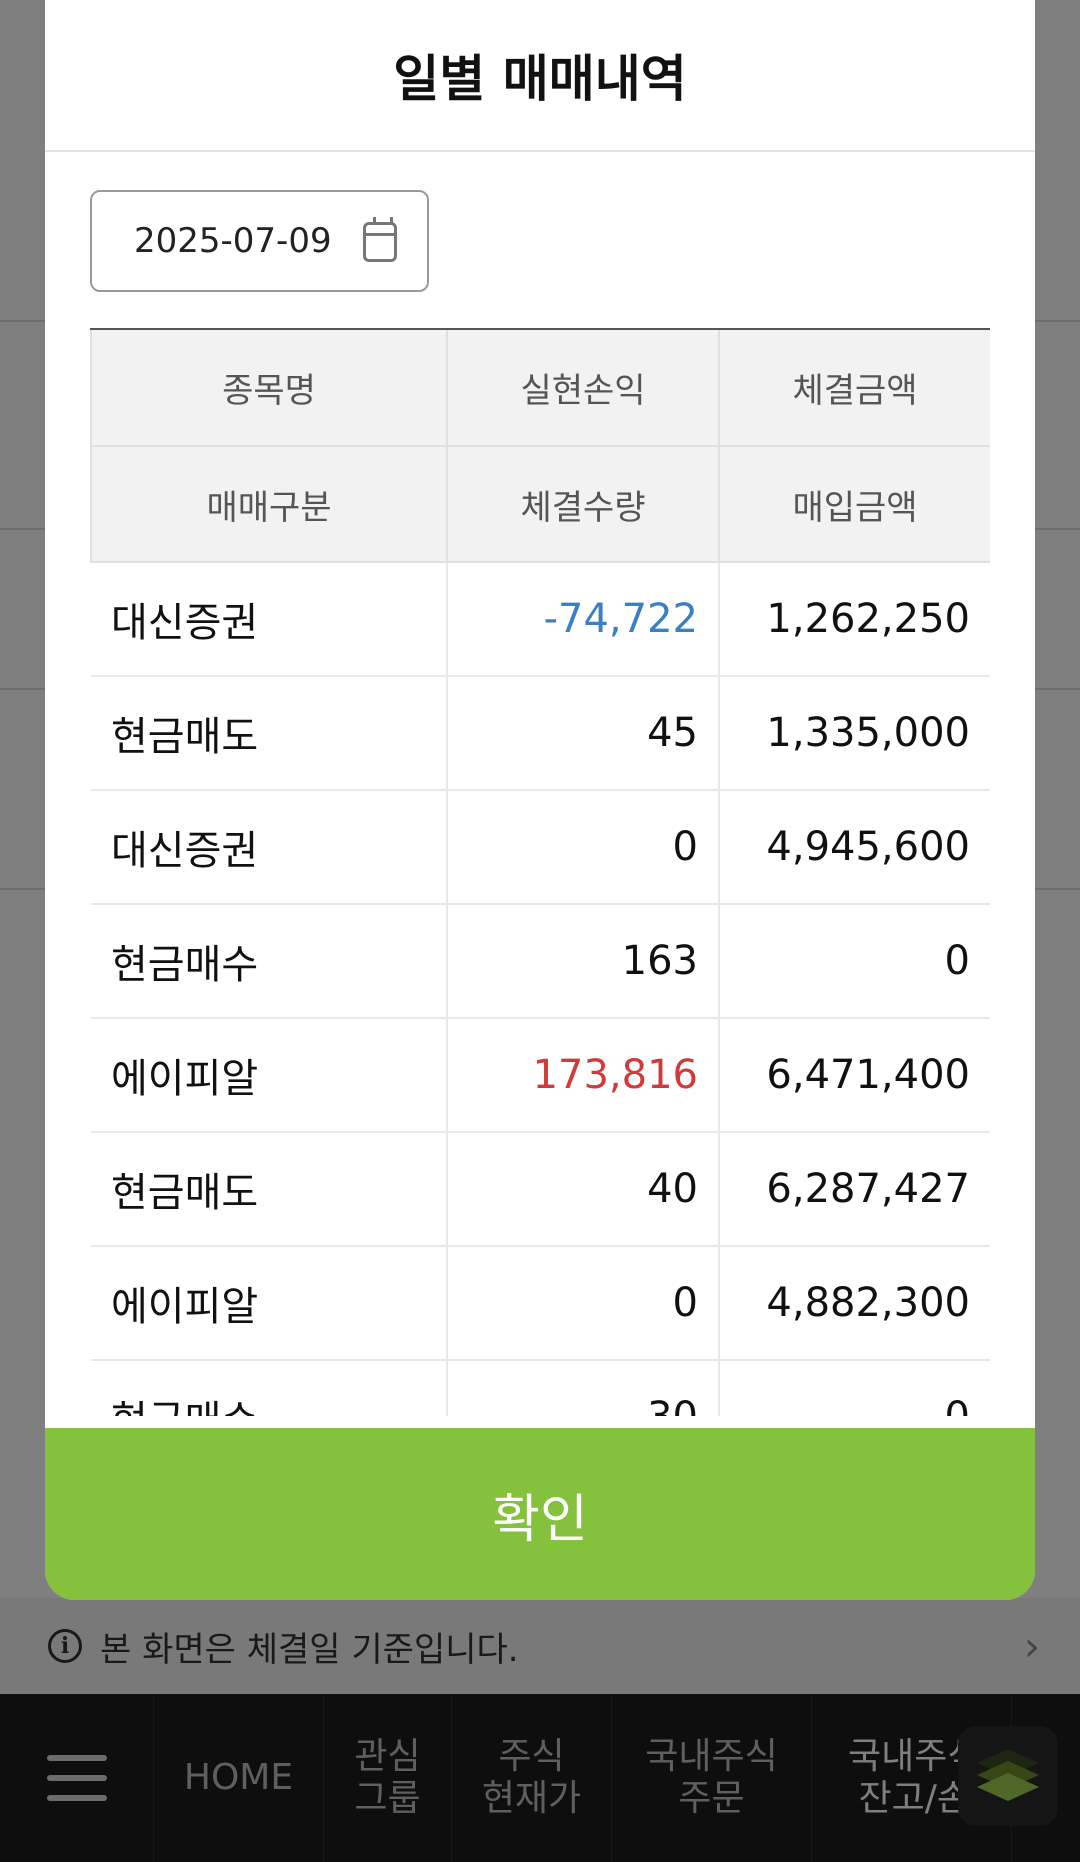  I want to click on confirm-button: 확인, so click(540, 1514).